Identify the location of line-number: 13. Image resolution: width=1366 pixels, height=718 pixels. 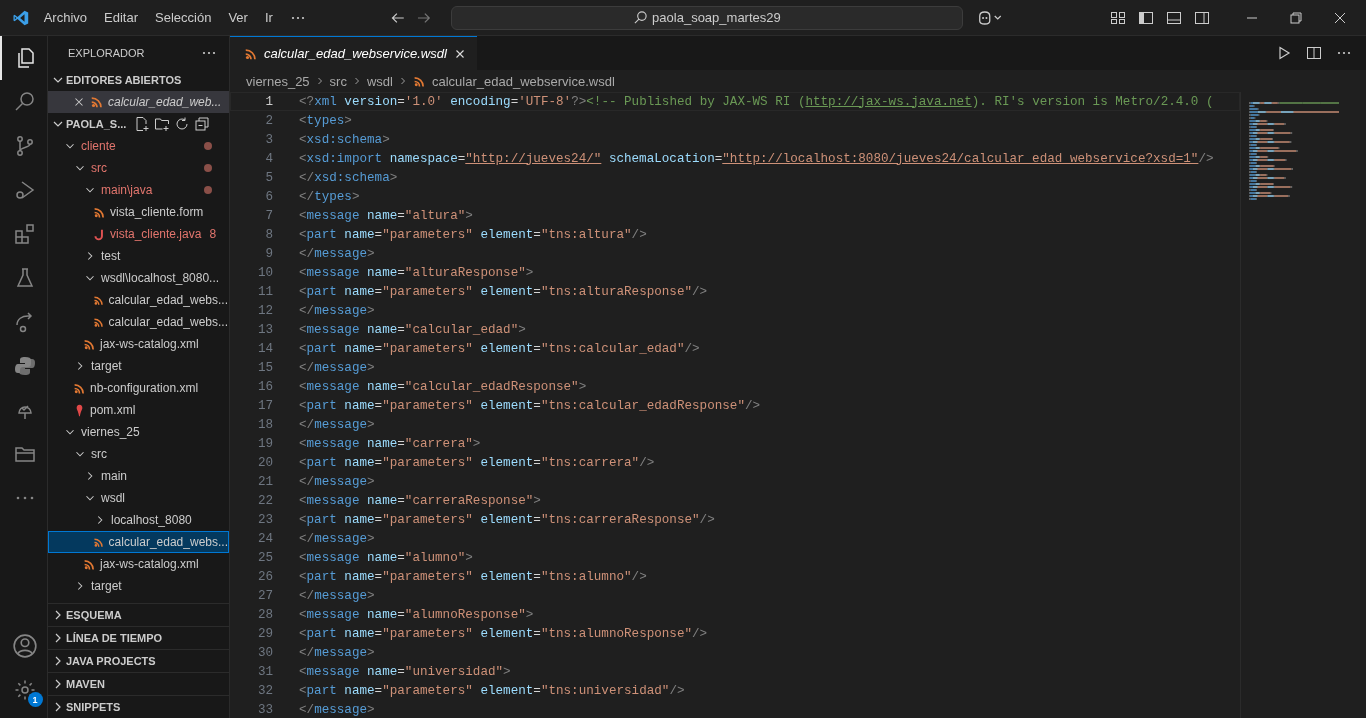
(264, 329).